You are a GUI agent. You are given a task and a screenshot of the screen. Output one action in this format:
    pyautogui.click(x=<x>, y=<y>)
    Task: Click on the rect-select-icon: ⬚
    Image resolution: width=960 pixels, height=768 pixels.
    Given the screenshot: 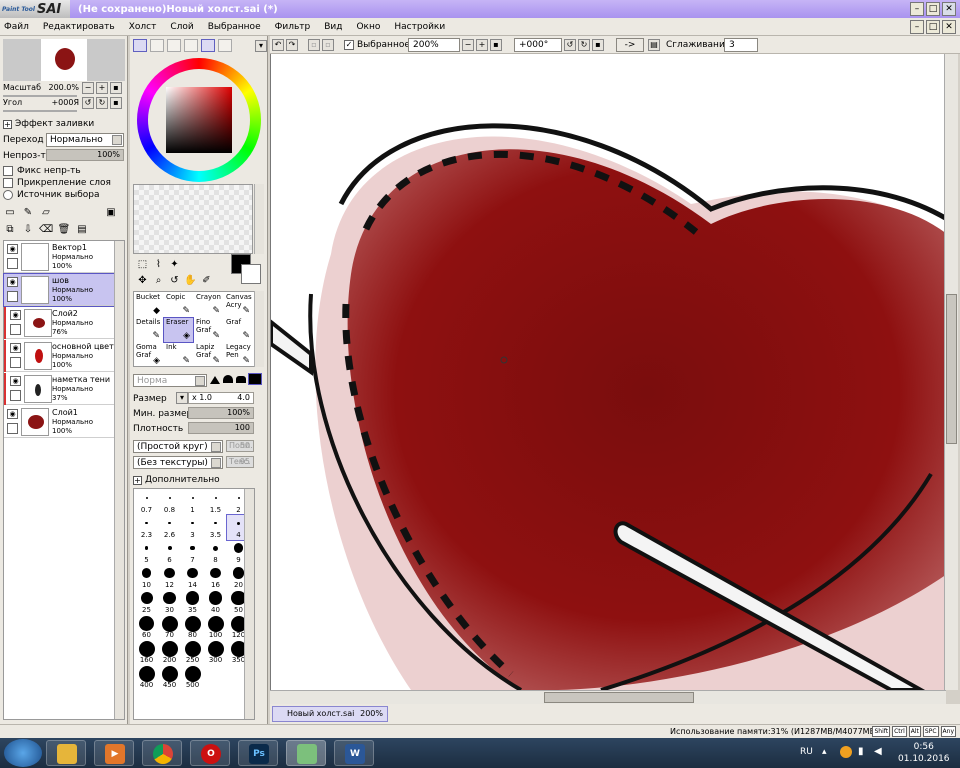 What is the action you would take?
    pyautogui.click(x=142, y=264)
    